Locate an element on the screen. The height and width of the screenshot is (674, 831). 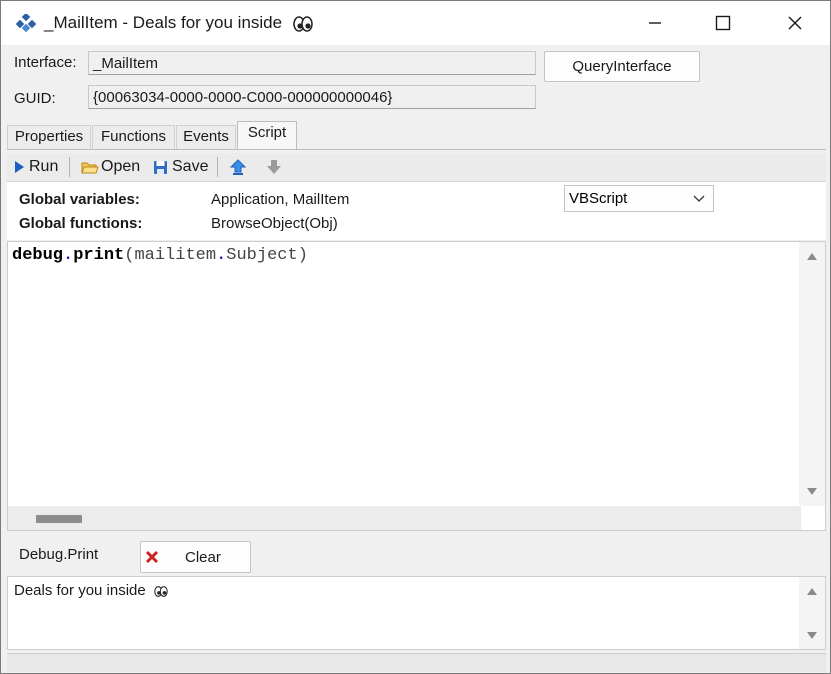
maximize-button is located at coordinates (723, 23).